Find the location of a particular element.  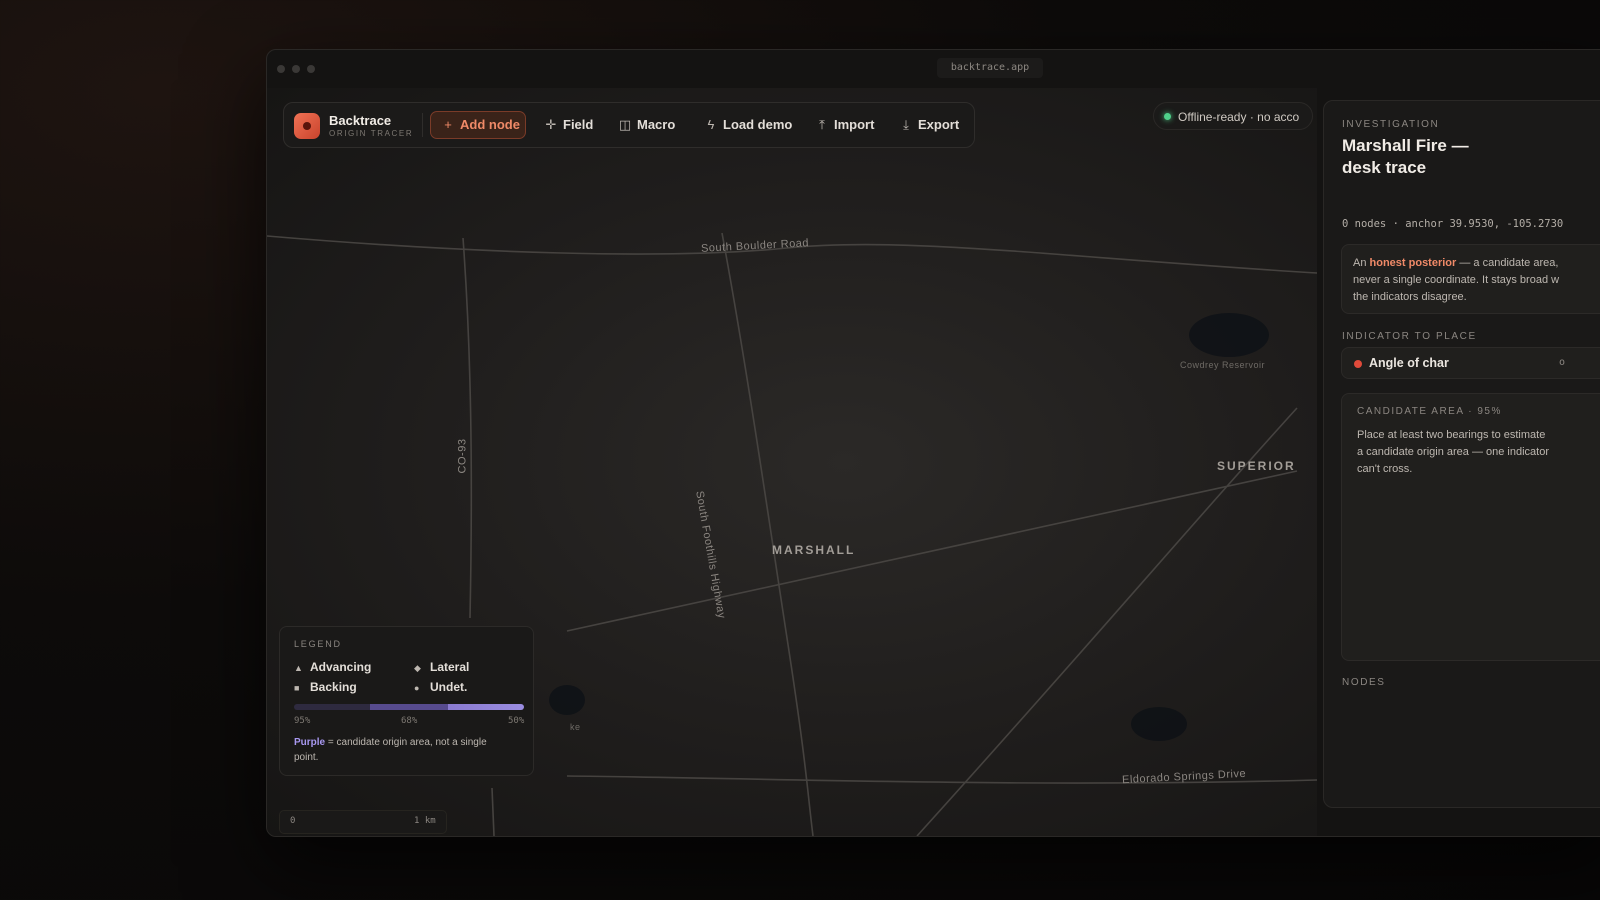

legend-item-advancing: ▲ Advancing is located at coordinates (333, 667).